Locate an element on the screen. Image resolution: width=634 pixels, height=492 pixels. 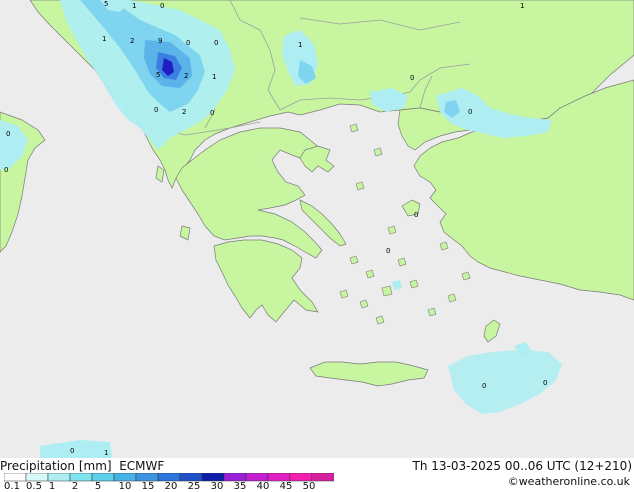
legend-tick-label: 20 is located at coordinates (171, 486).